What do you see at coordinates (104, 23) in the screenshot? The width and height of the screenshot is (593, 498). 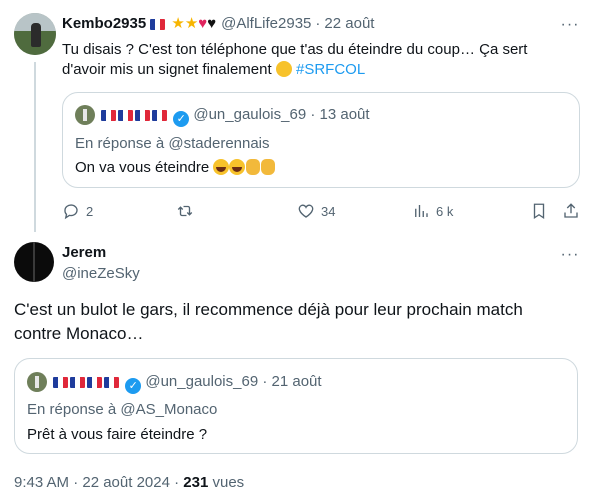 I see `display-name: Kembo2935` at bounding box center [104, 23].